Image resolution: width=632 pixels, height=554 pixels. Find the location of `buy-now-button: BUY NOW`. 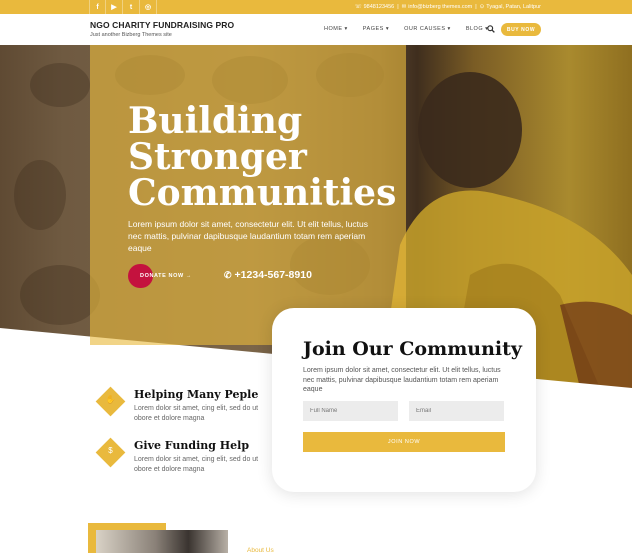

buy-now-button: BUY NOW is located at coordinates (521, 29).